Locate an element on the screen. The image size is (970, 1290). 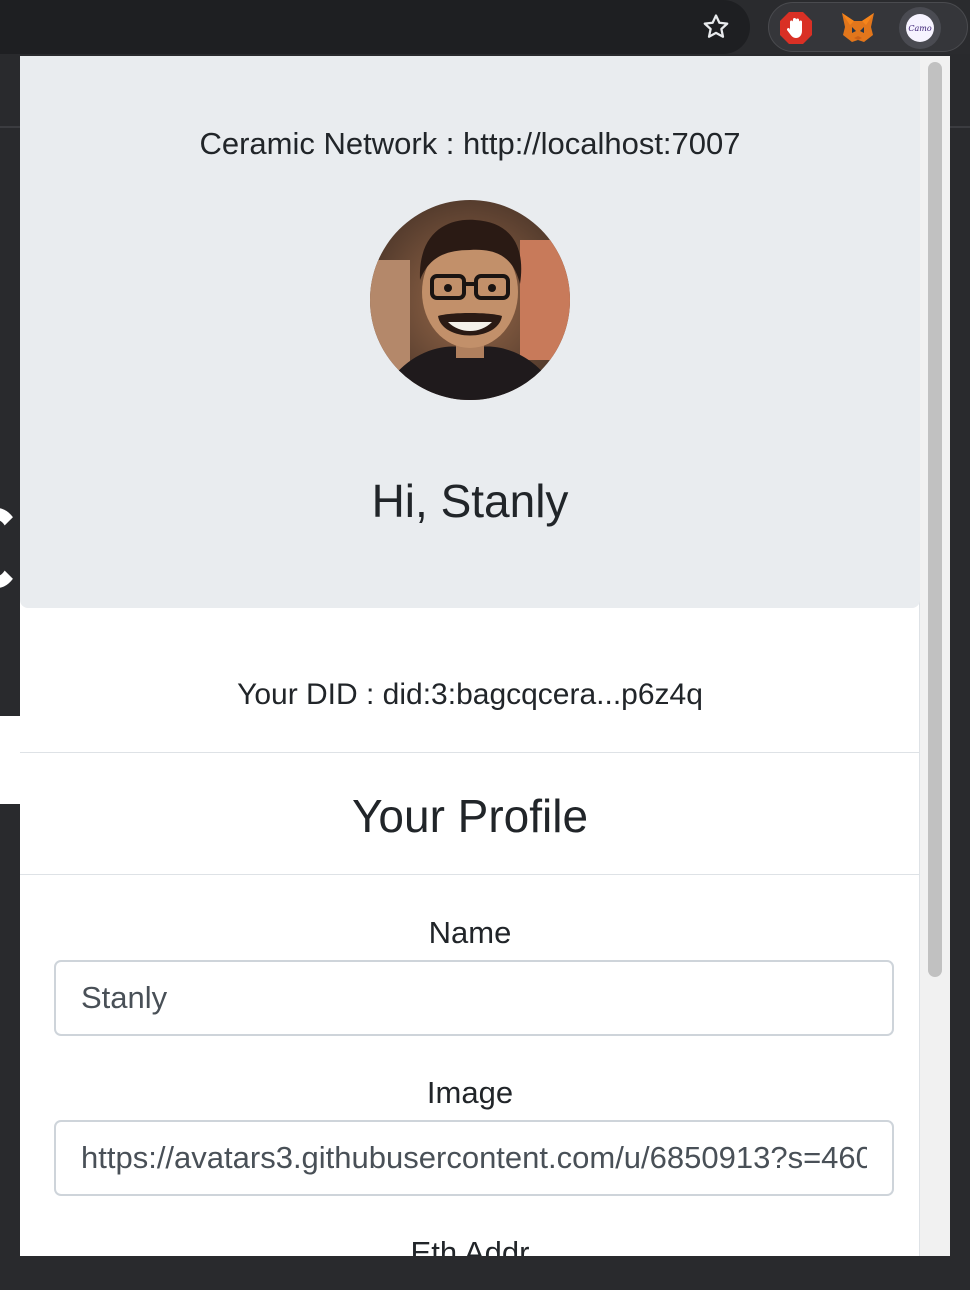
metamask-fox-icon is located at coordinates (858, 28).